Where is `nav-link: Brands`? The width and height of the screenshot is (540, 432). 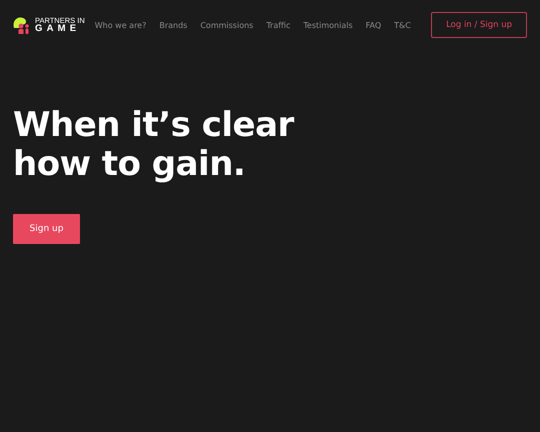
nav-link: Brands is located at coordinates (173, 25).